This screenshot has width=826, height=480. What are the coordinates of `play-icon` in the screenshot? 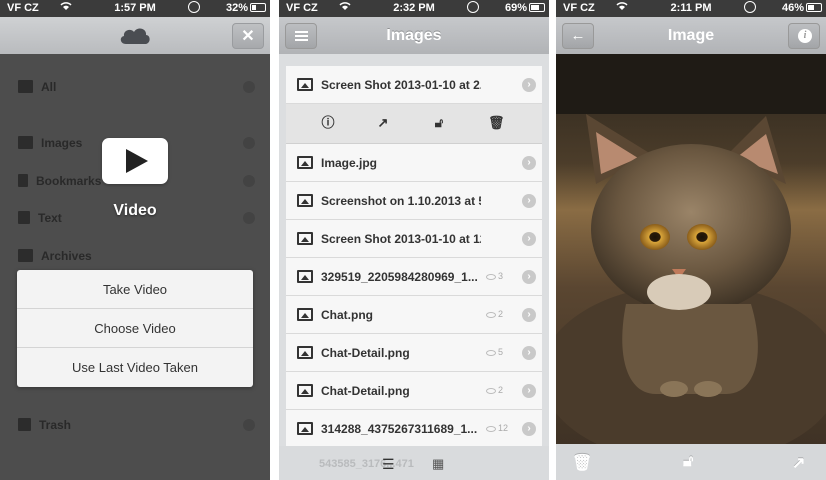 It's located at (137, 161).